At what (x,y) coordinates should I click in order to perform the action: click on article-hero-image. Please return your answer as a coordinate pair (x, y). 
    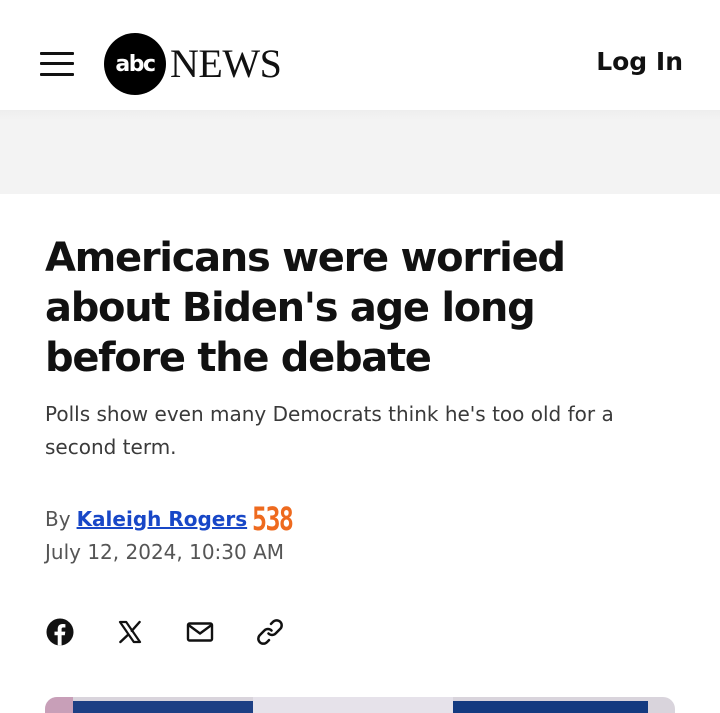
    Looking at the image, I should click on (360, 705).